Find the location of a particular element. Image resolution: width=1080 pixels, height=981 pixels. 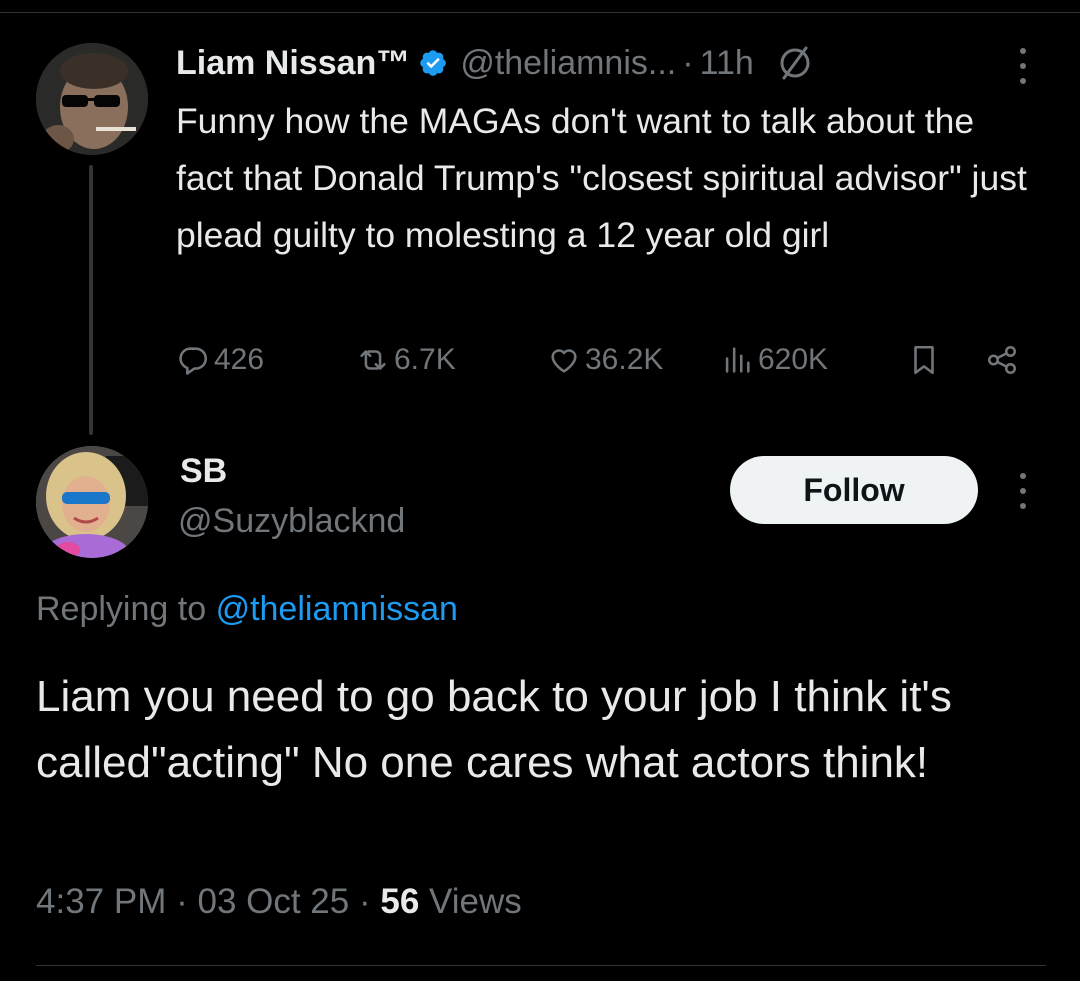

reply-button: 426 is located at coordinates (220, 360).